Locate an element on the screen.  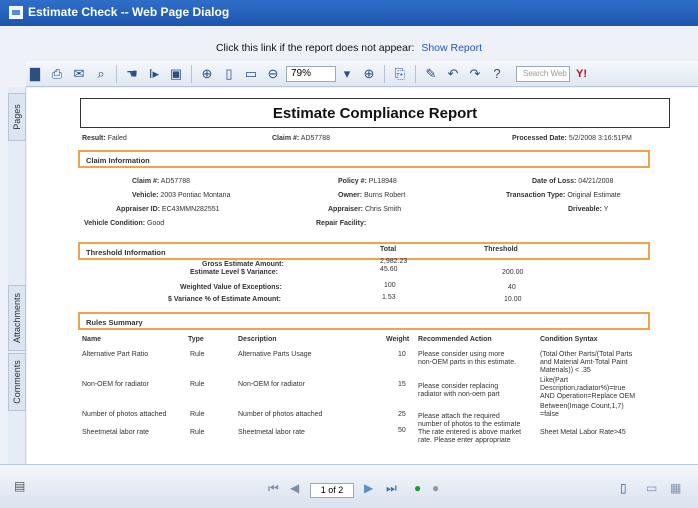
result-field: Result: Failed is located at coordinates (104, 138).